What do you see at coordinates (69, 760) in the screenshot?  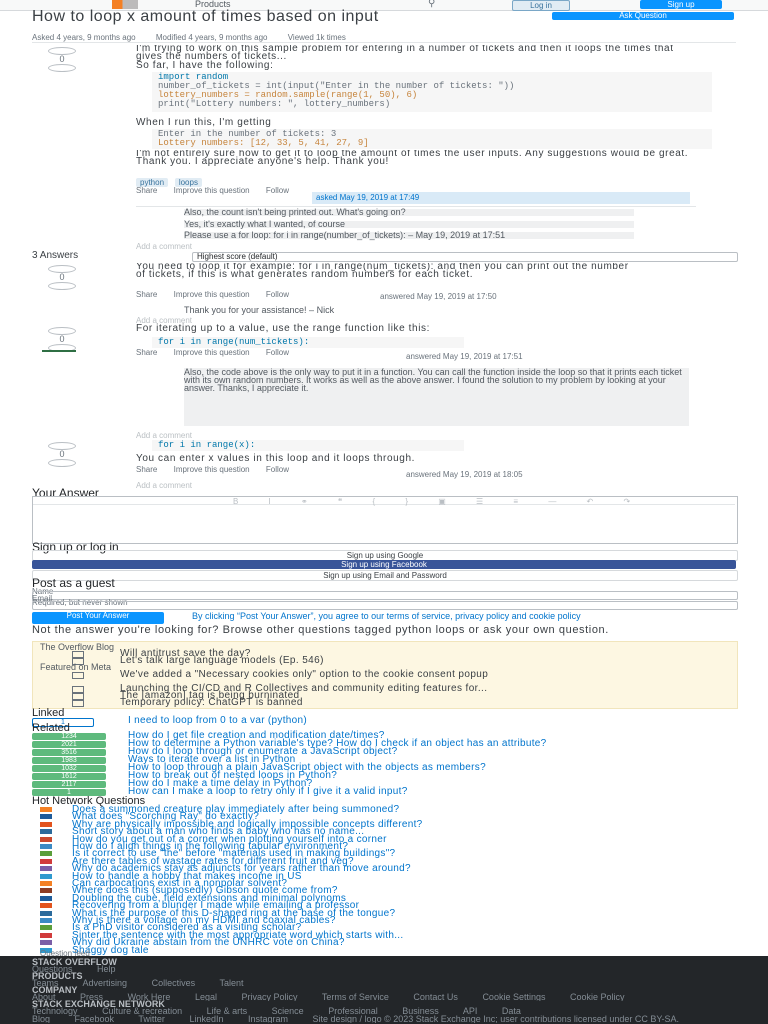 I see `related-vote-count: 1983` at bounding box center [69, 760].